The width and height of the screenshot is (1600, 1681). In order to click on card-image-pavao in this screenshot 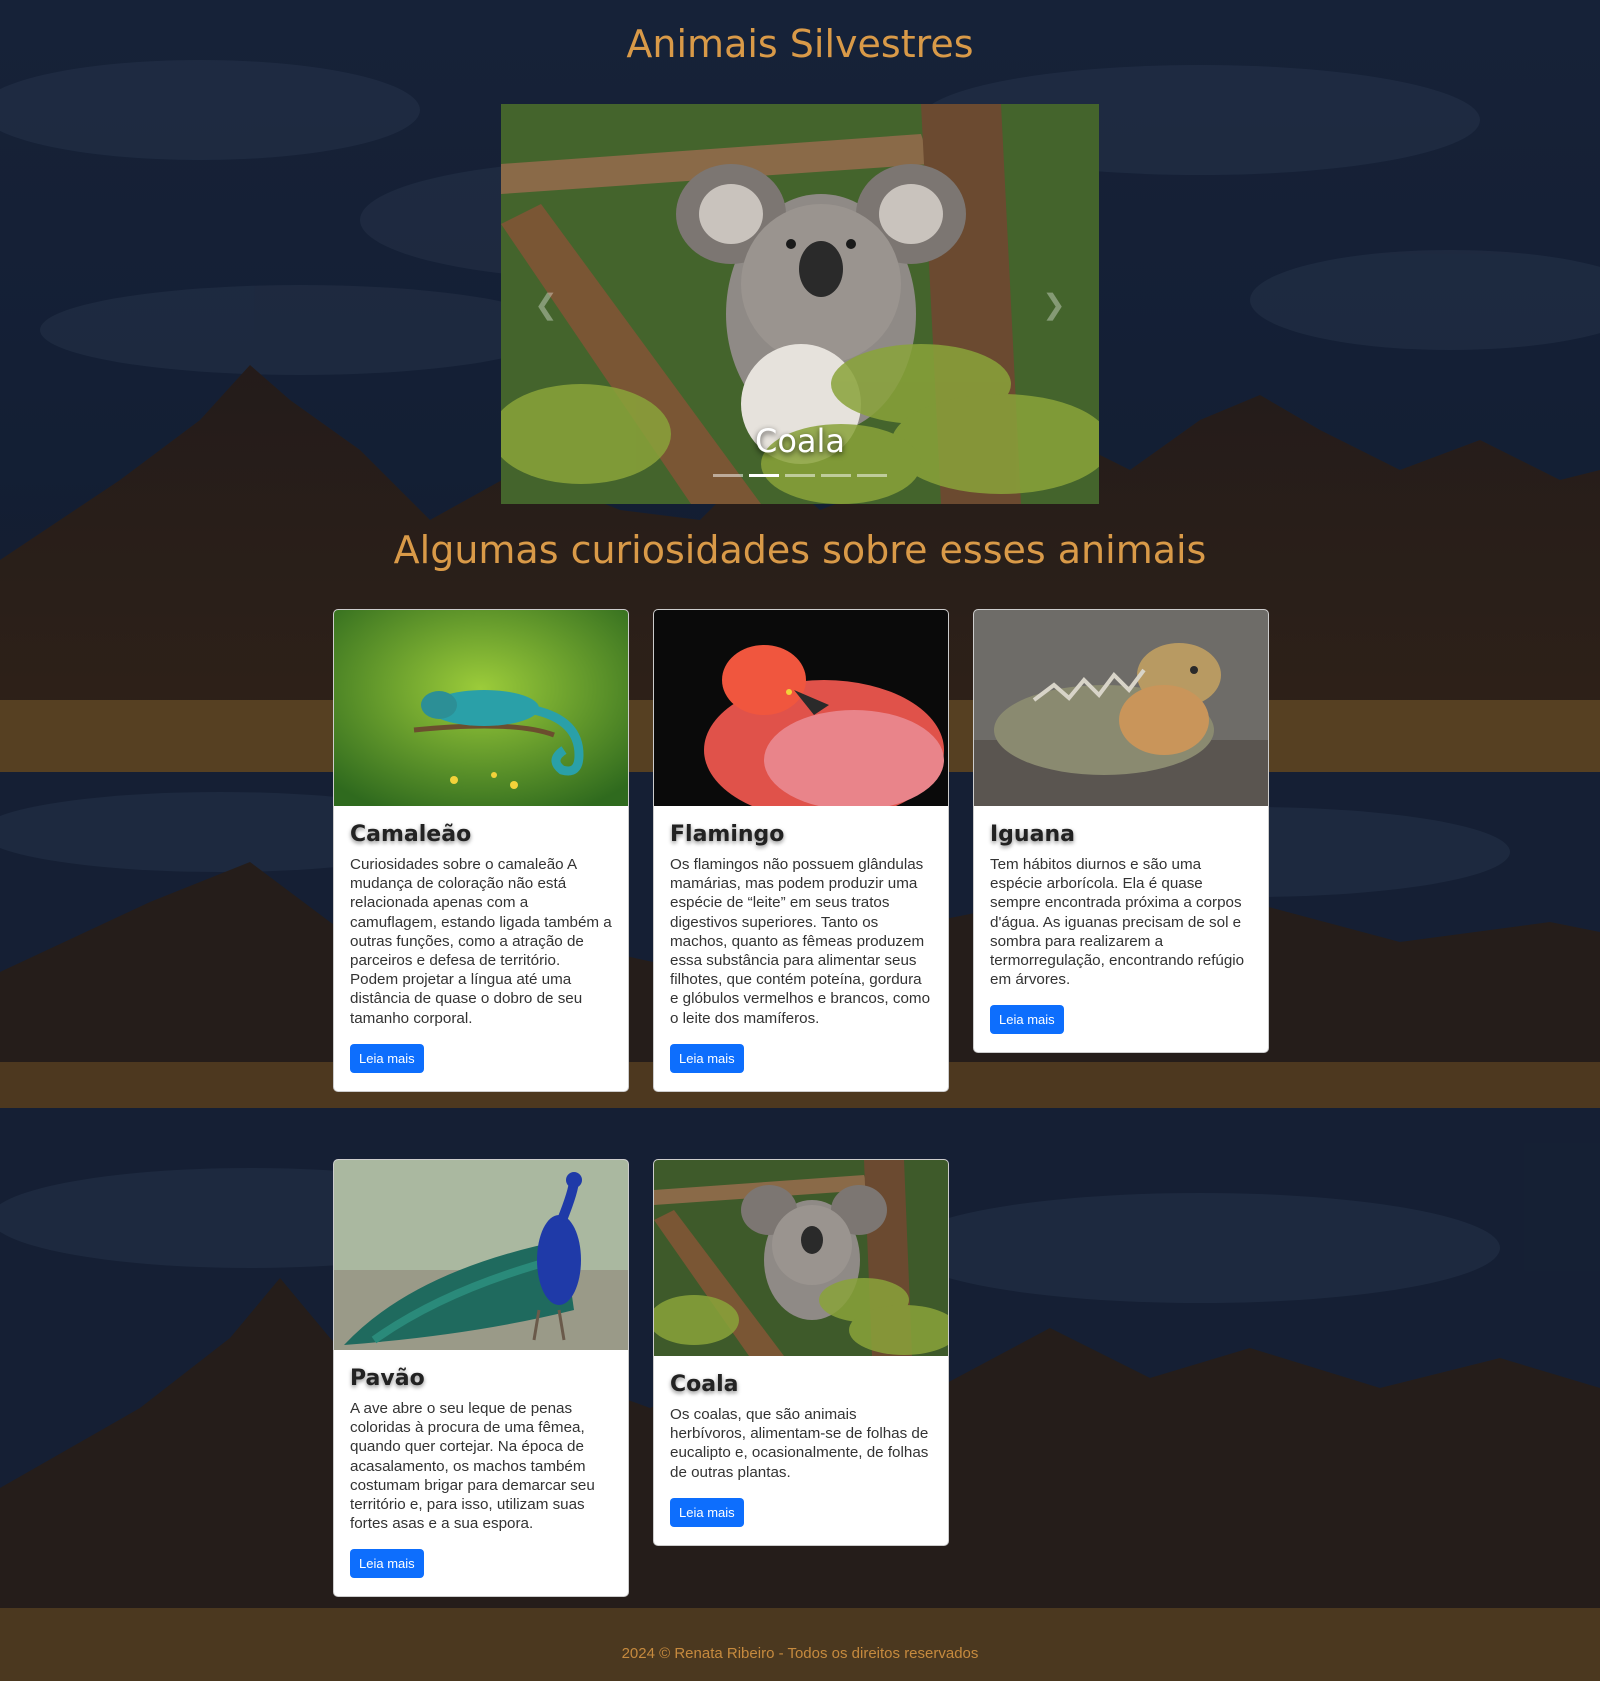, I will do `click(481, 1255)`.